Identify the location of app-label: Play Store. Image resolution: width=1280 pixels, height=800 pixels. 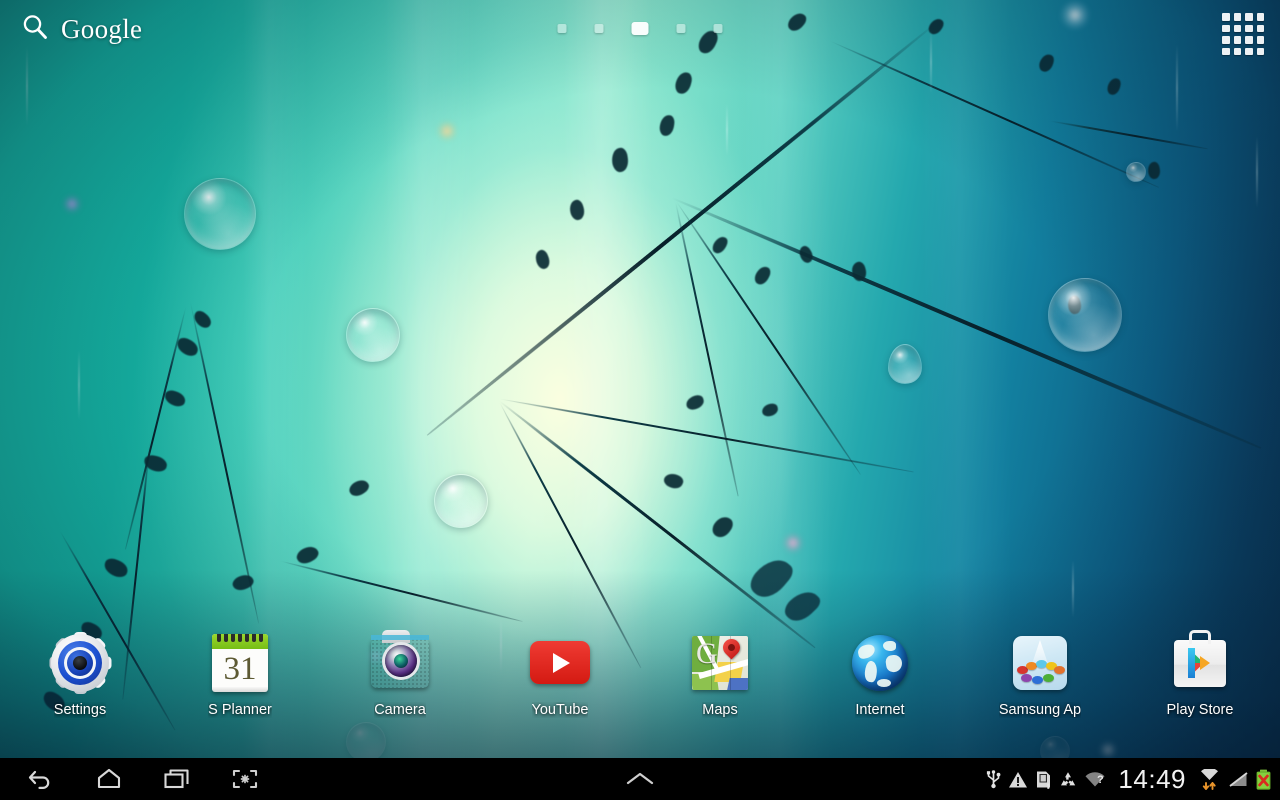
(1200, 710).